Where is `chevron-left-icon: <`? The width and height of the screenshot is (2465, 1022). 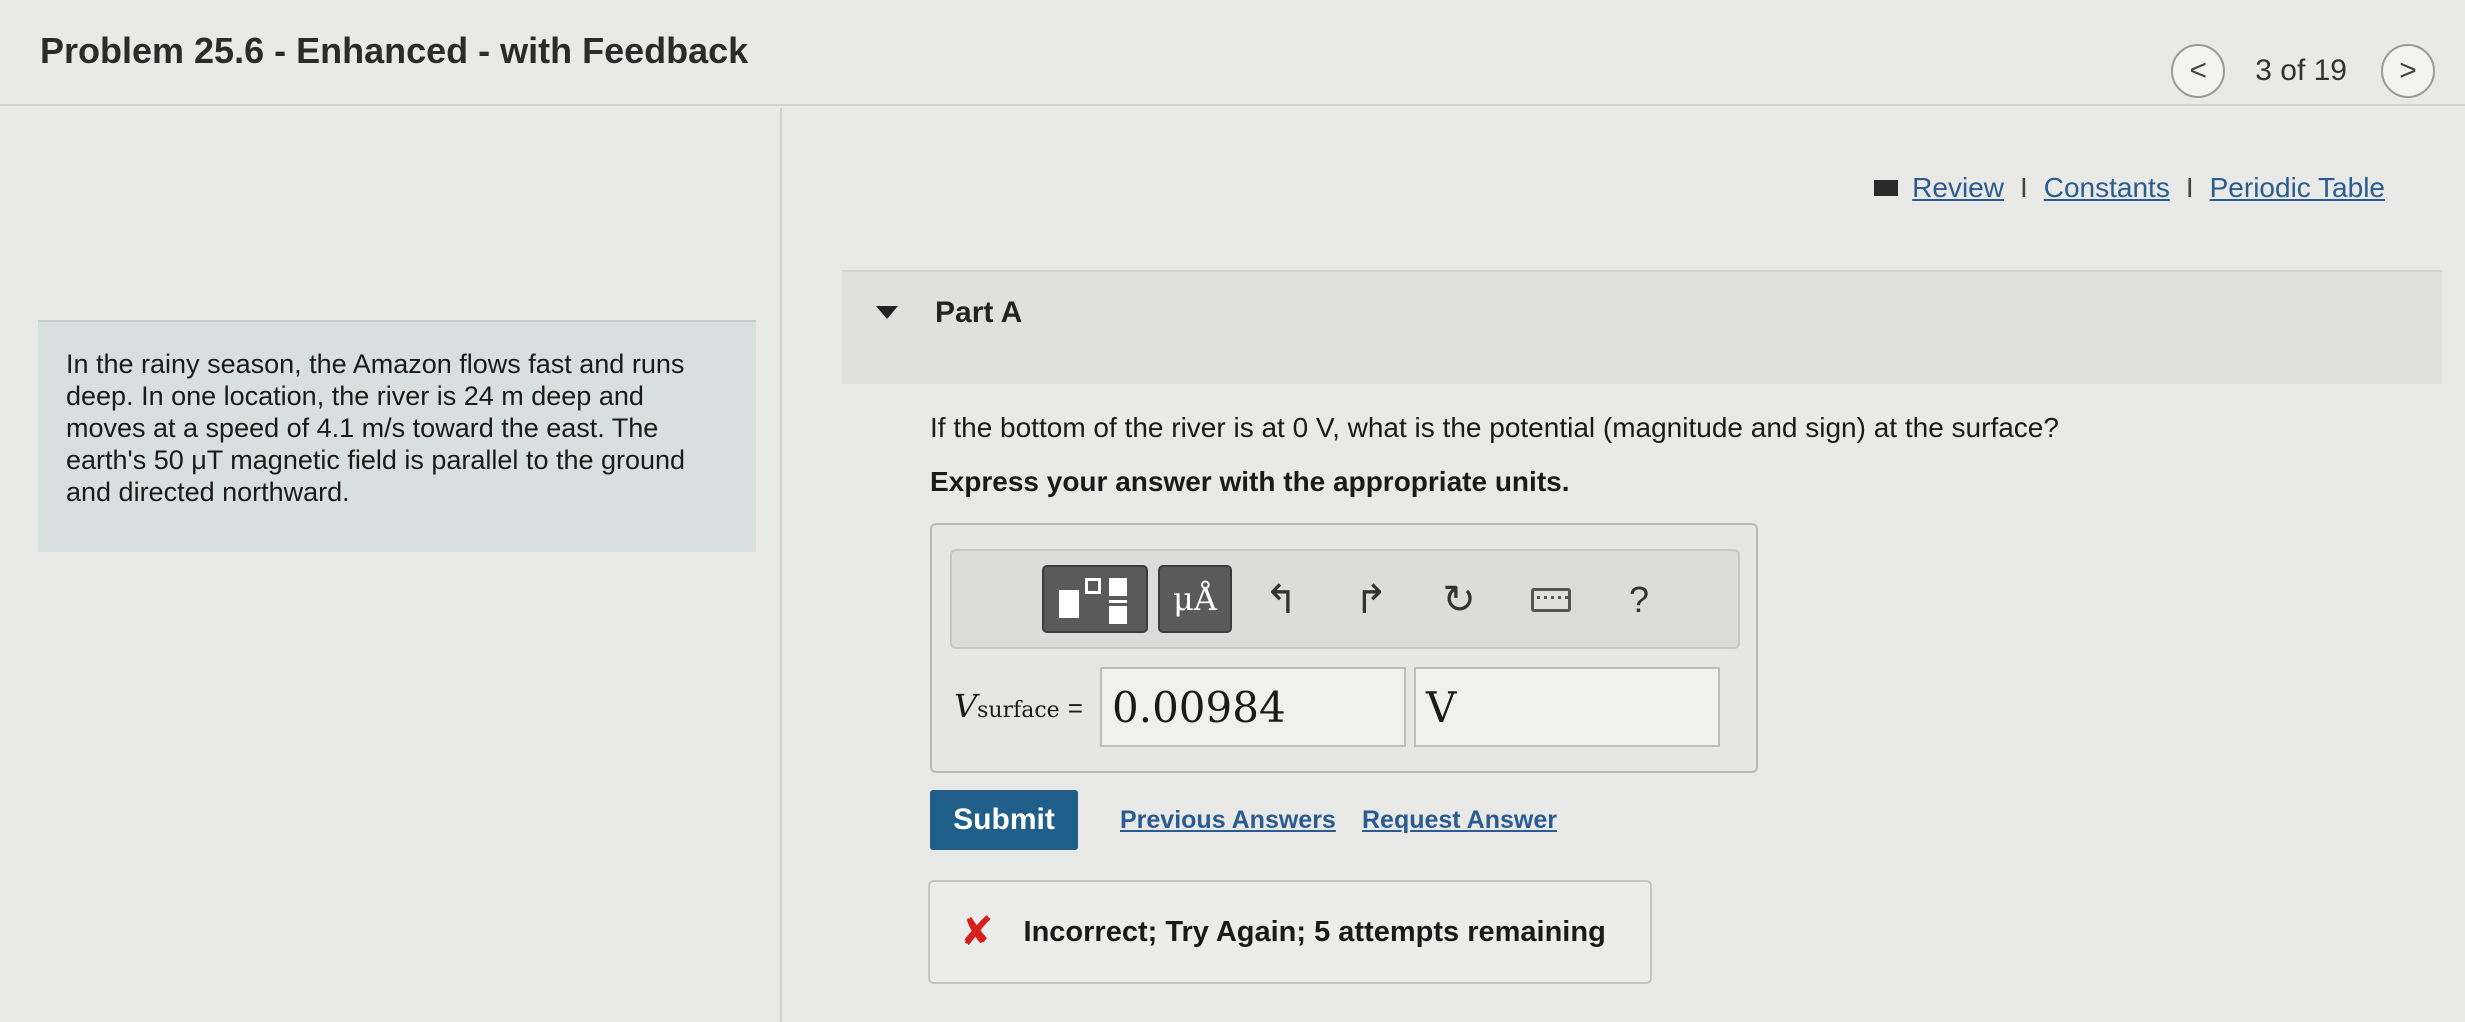
chevron-left-icon: < is located at coordinates (2198, 70).